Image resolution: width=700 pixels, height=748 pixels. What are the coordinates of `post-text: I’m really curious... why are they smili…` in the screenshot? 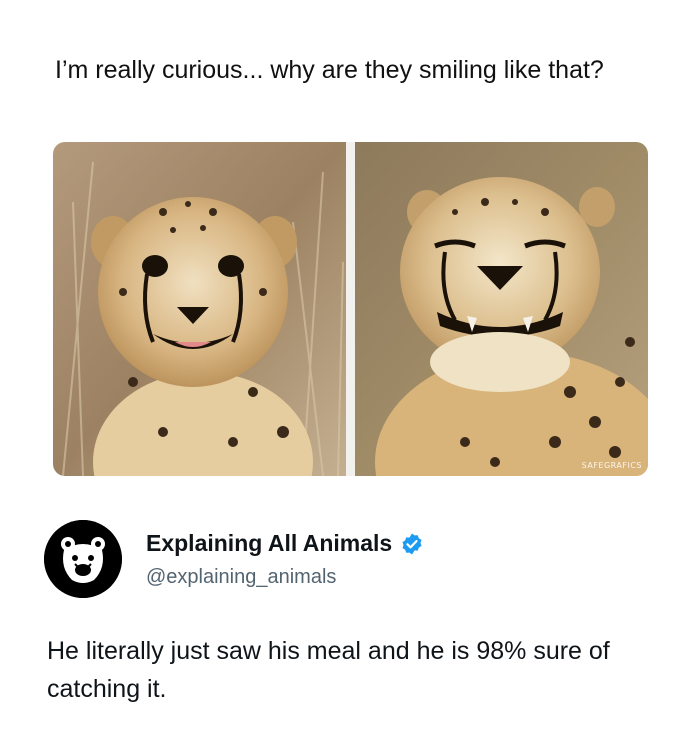 It's located at (329, 70).